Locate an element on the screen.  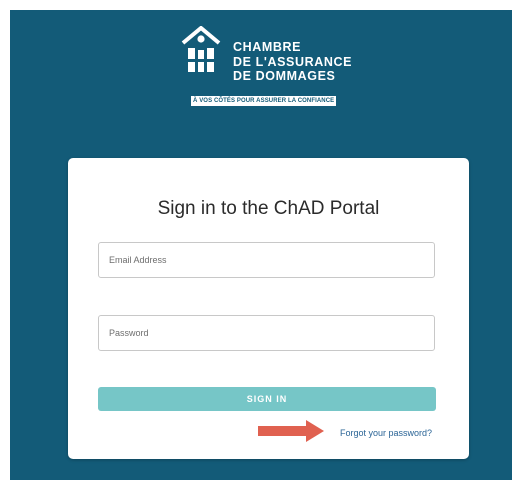
logo-line-3: DE DOMMAGES is located at coordinates (284, 76).